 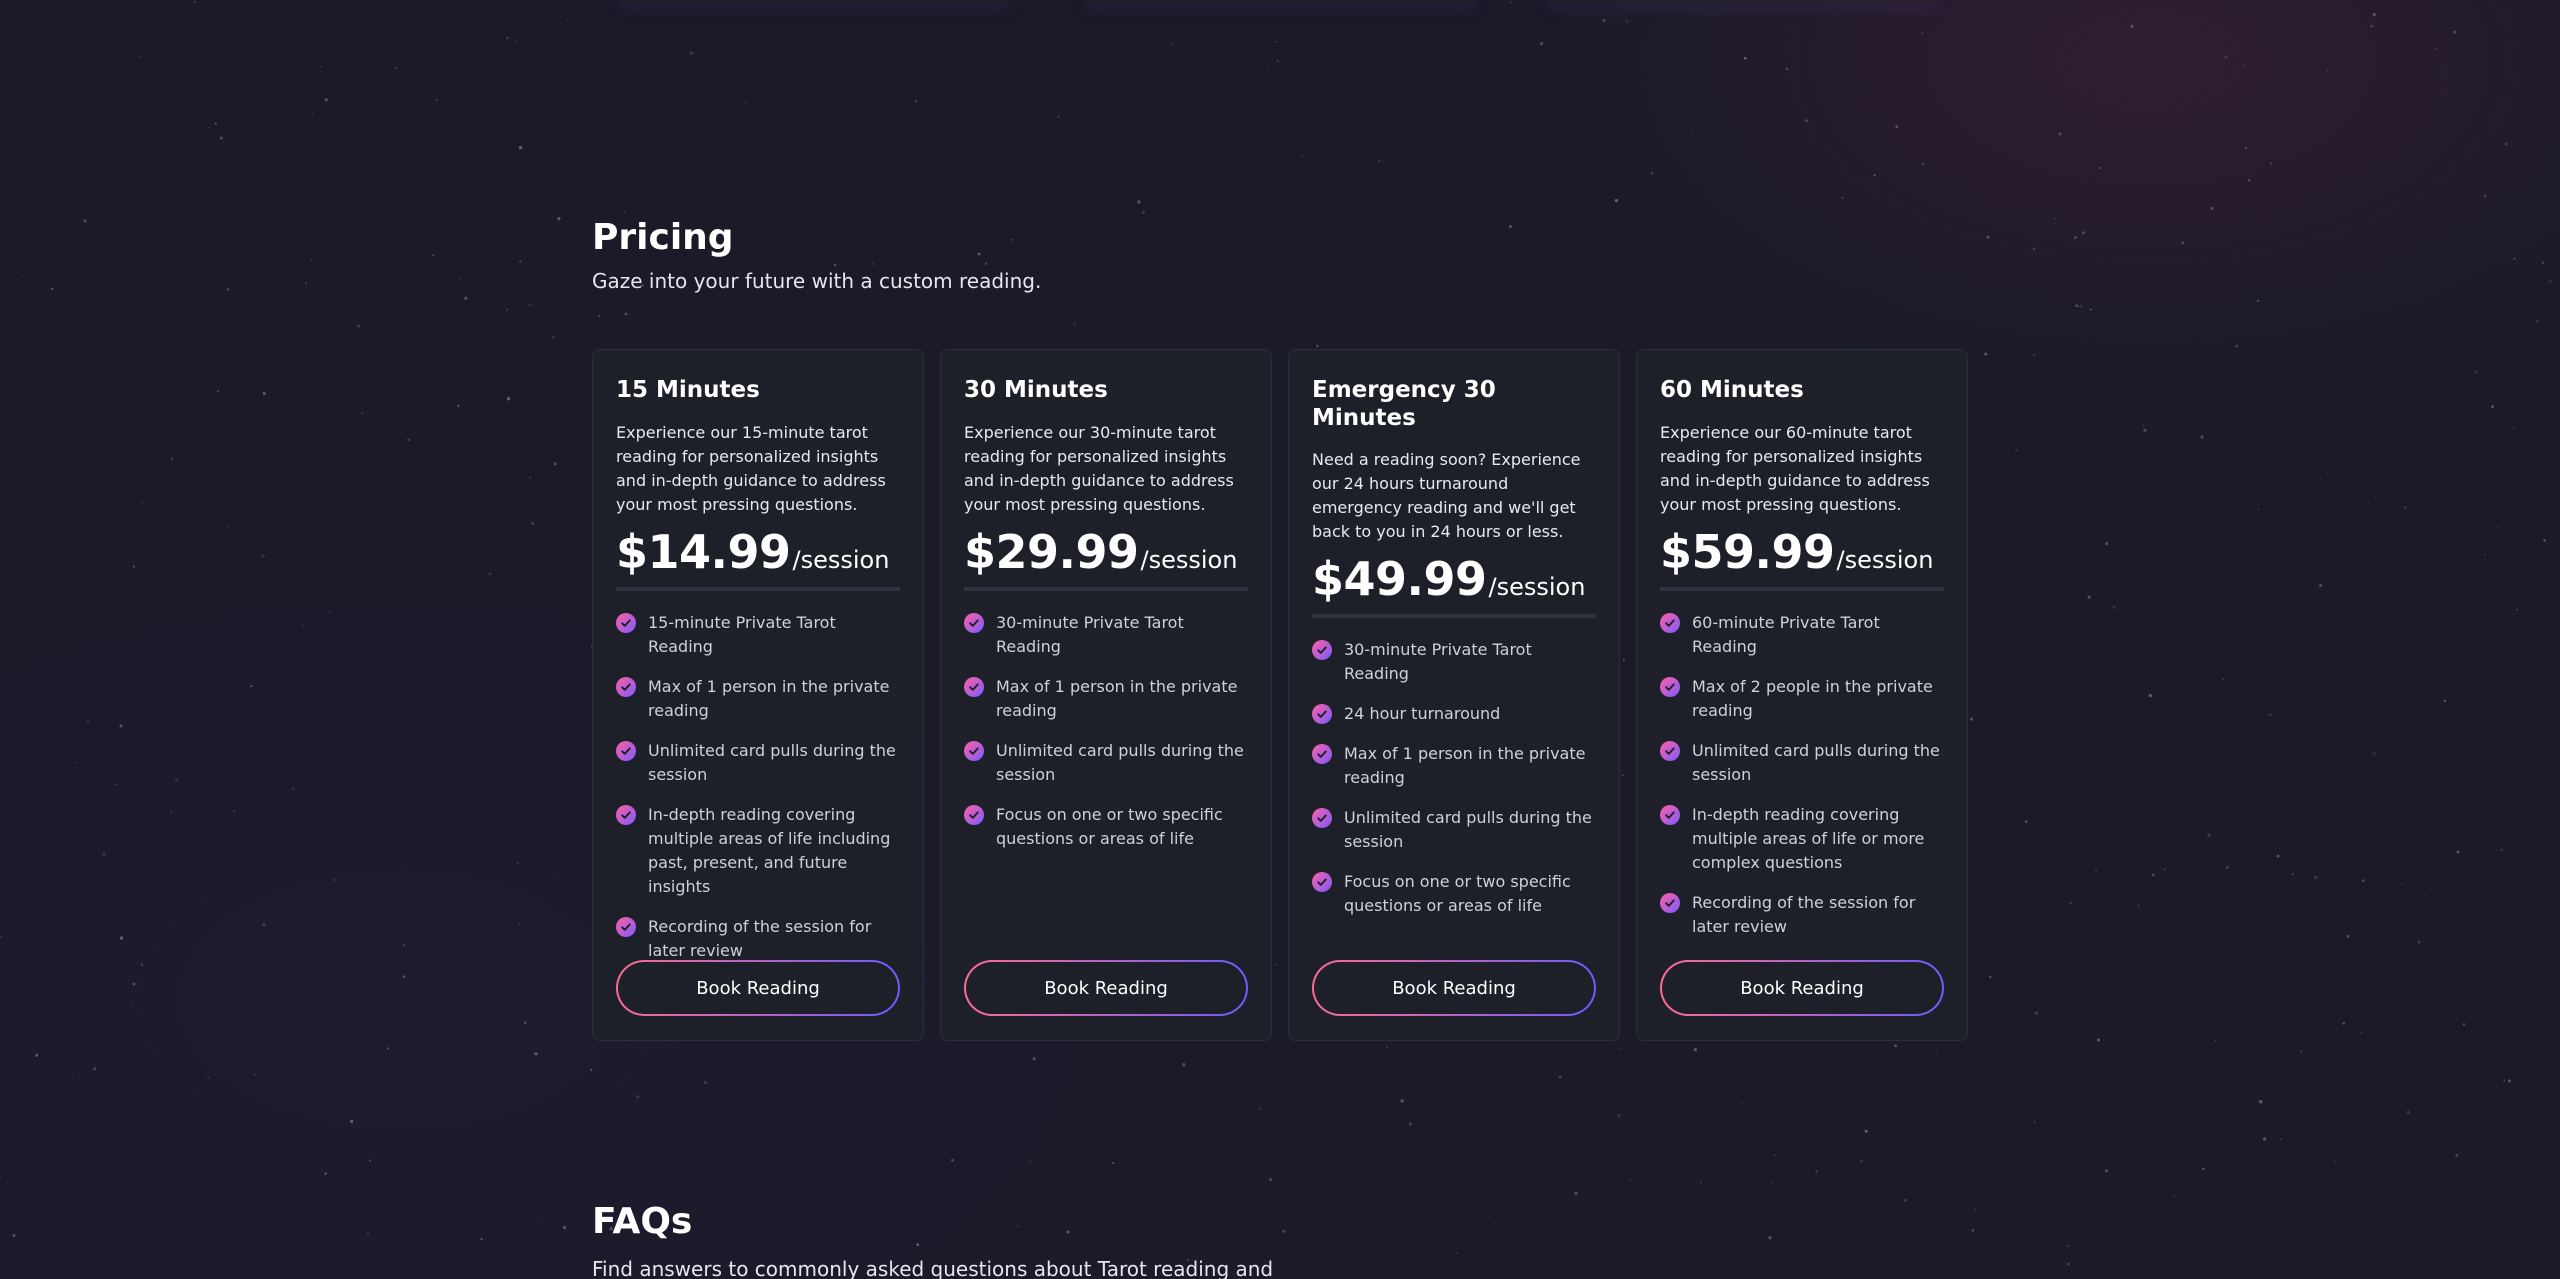 What do you see at coordinates (758, 763) in the screenshot?
I see `feature-item: Unlimited card pulls during the session` at bounding box center [758, 763].